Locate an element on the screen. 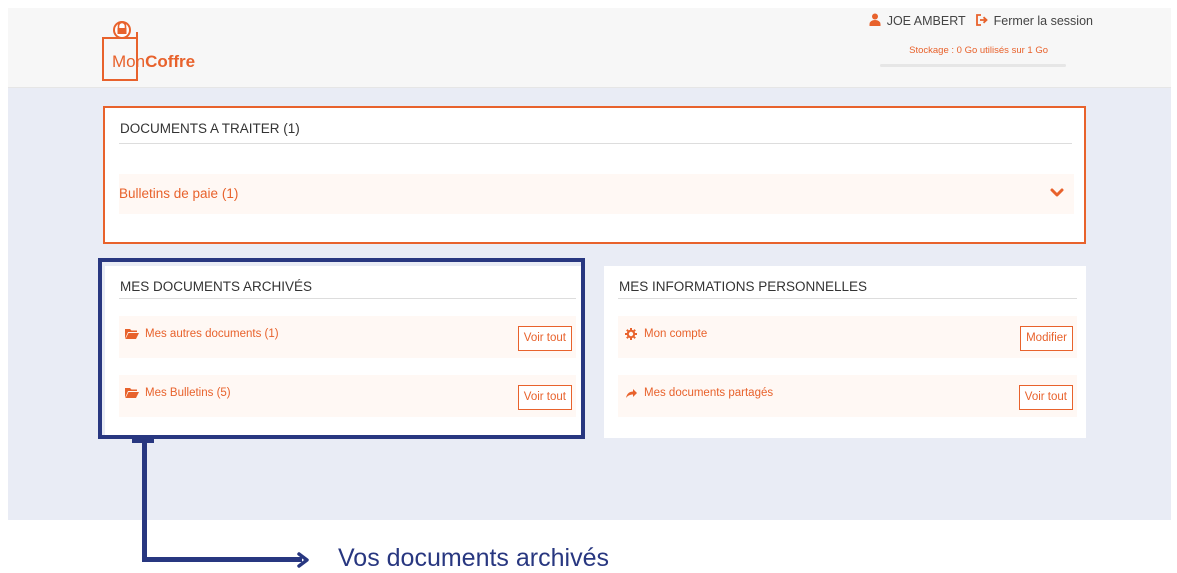 This screenshot has height=573, width=1177. arrow-right-icon is located at coordinates (303, 560).